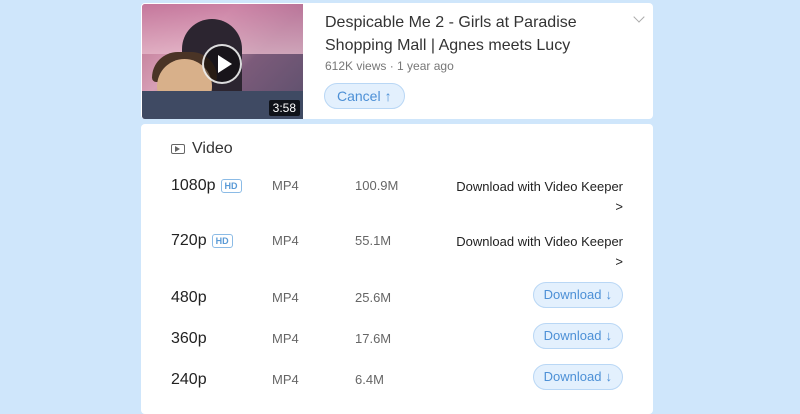  What do you see at coordinates (639, 17) in the screenshot?
I see `chevron-down-icon` at bounding box center [639, 17].